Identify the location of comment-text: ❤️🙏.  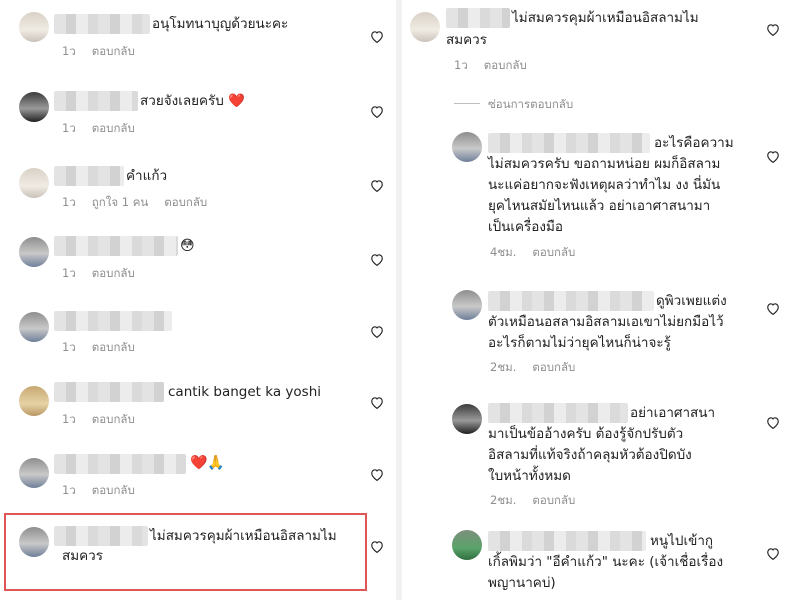
(207, 463).